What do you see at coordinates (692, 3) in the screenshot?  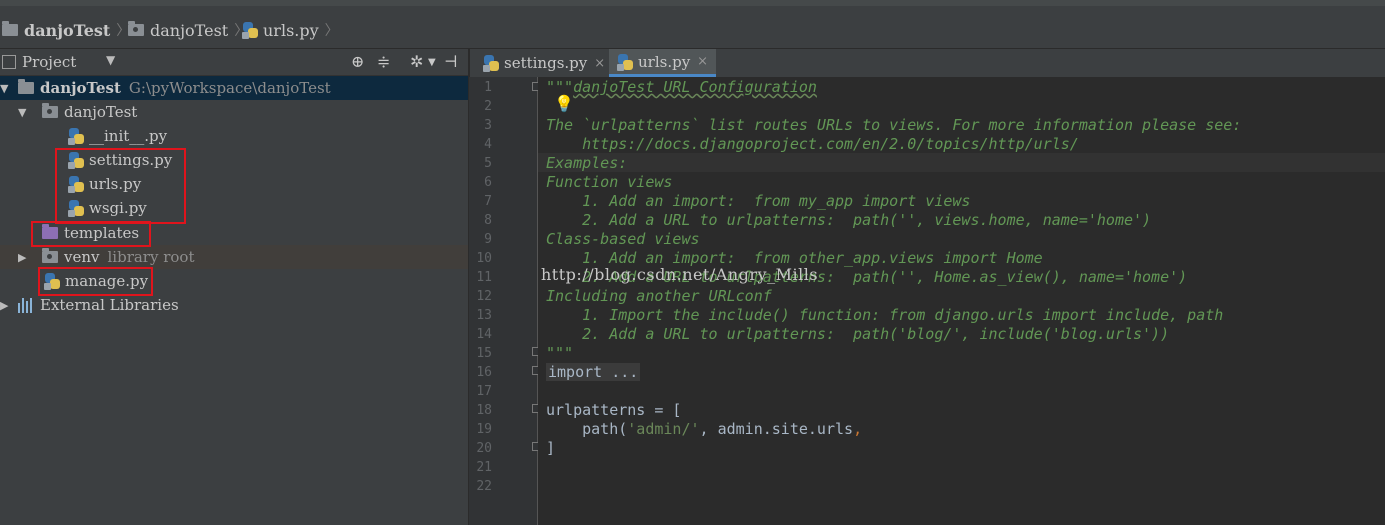 I see `menu-strip` at bounding box center [692, 3].